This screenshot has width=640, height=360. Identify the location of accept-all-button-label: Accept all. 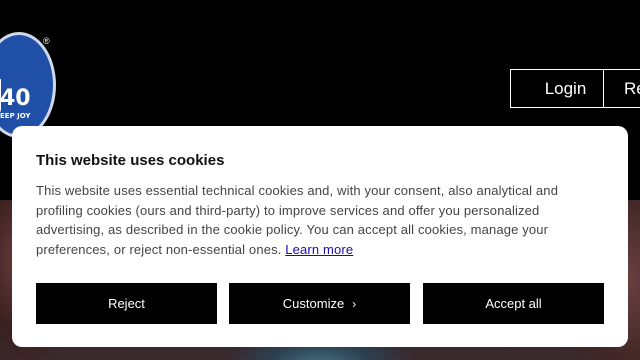
(513, 303).